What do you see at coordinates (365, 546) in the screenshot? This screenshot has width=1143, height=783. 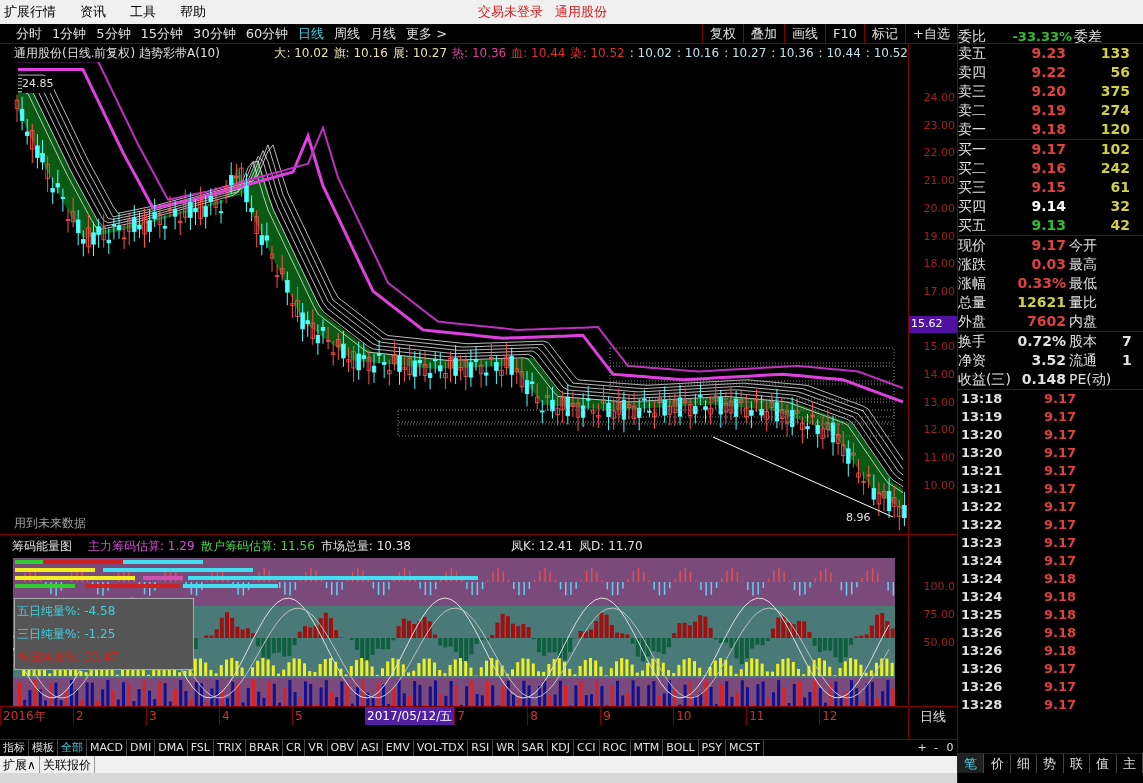 I see `indicator-value: 市场总量: 10.38` at bounding box center [365, 546].